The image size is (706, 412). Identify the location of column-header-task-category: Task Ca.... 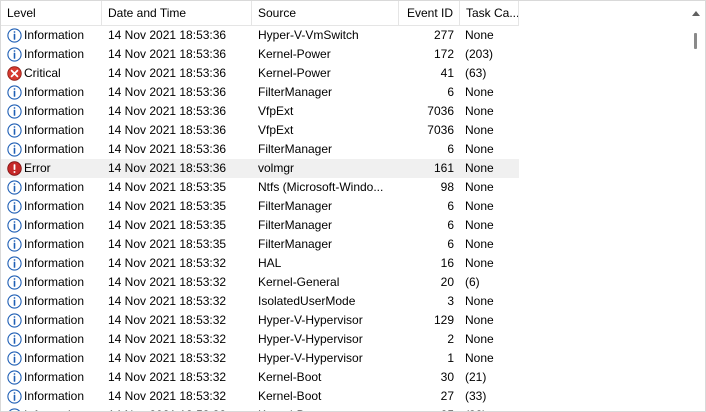
(489, 13).